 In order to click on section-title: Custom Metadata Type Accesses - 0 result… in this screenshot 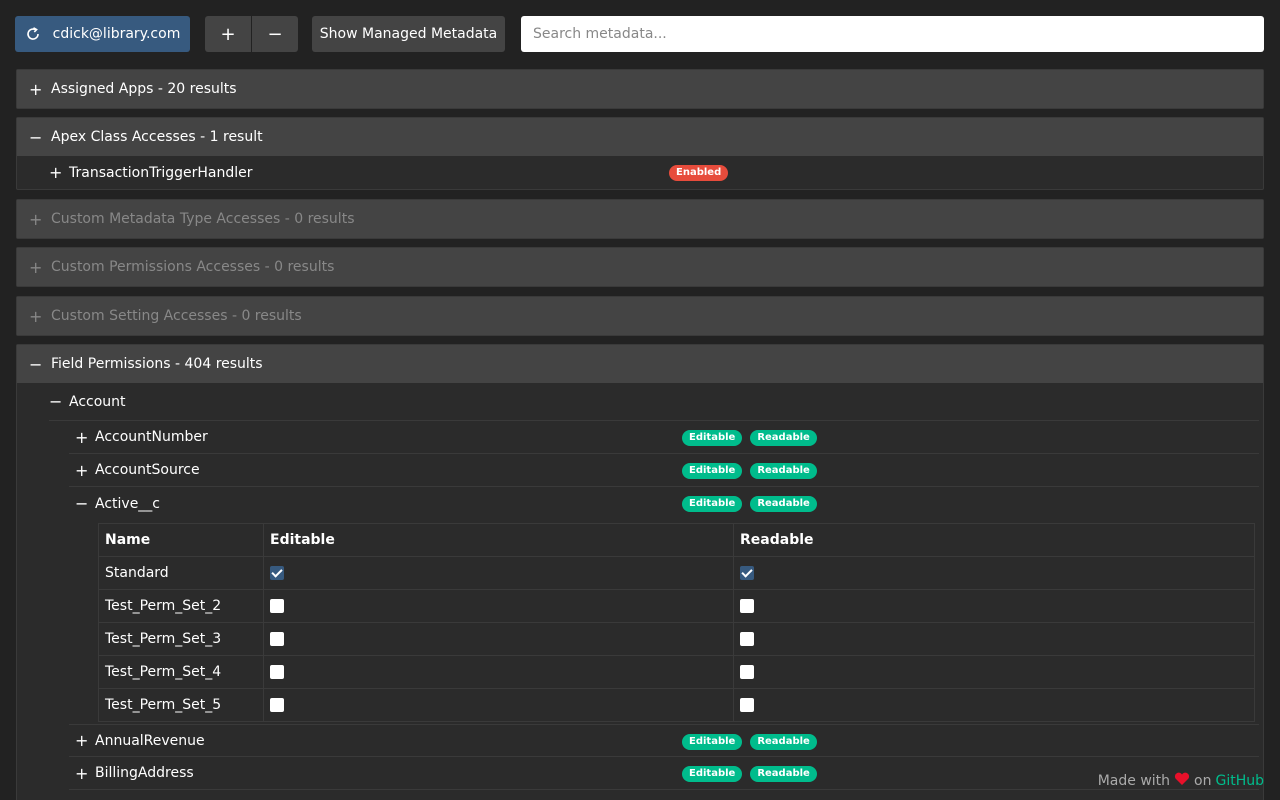, I will do `click(203, 219)`.